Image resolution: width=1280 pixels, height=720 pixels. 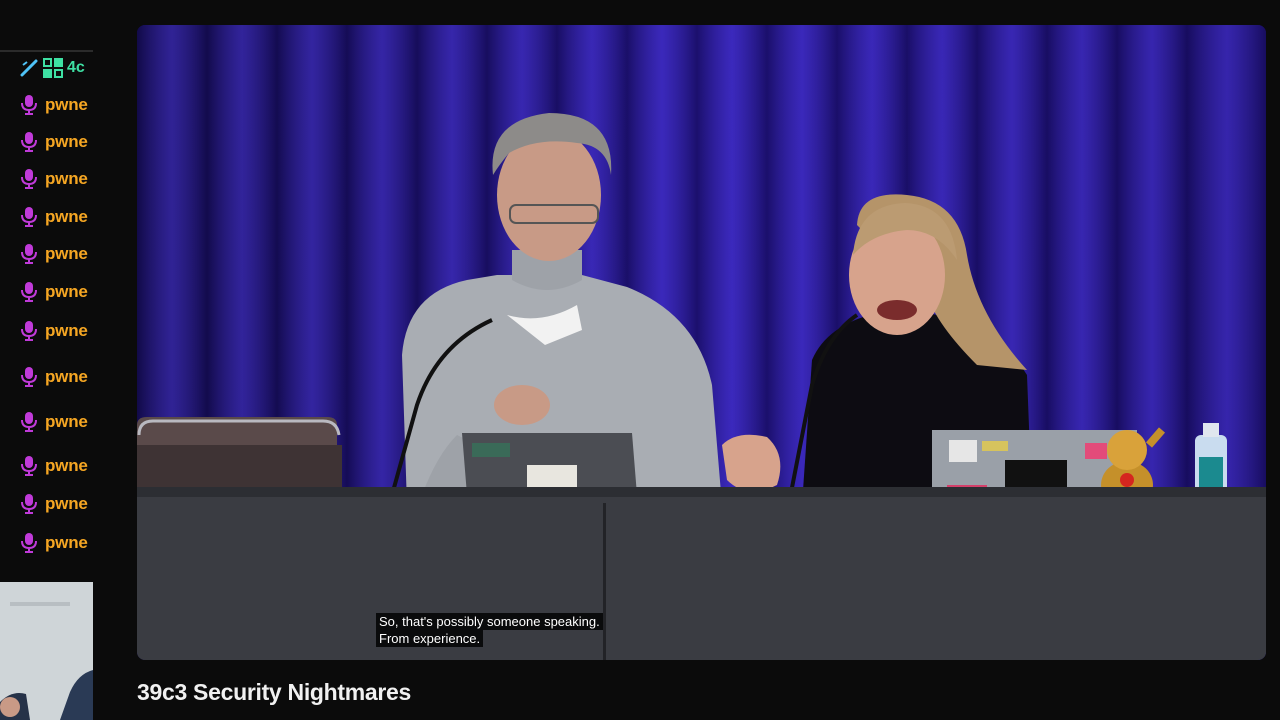 I want to click on sidebar-divider, so click(x=46, y=51).